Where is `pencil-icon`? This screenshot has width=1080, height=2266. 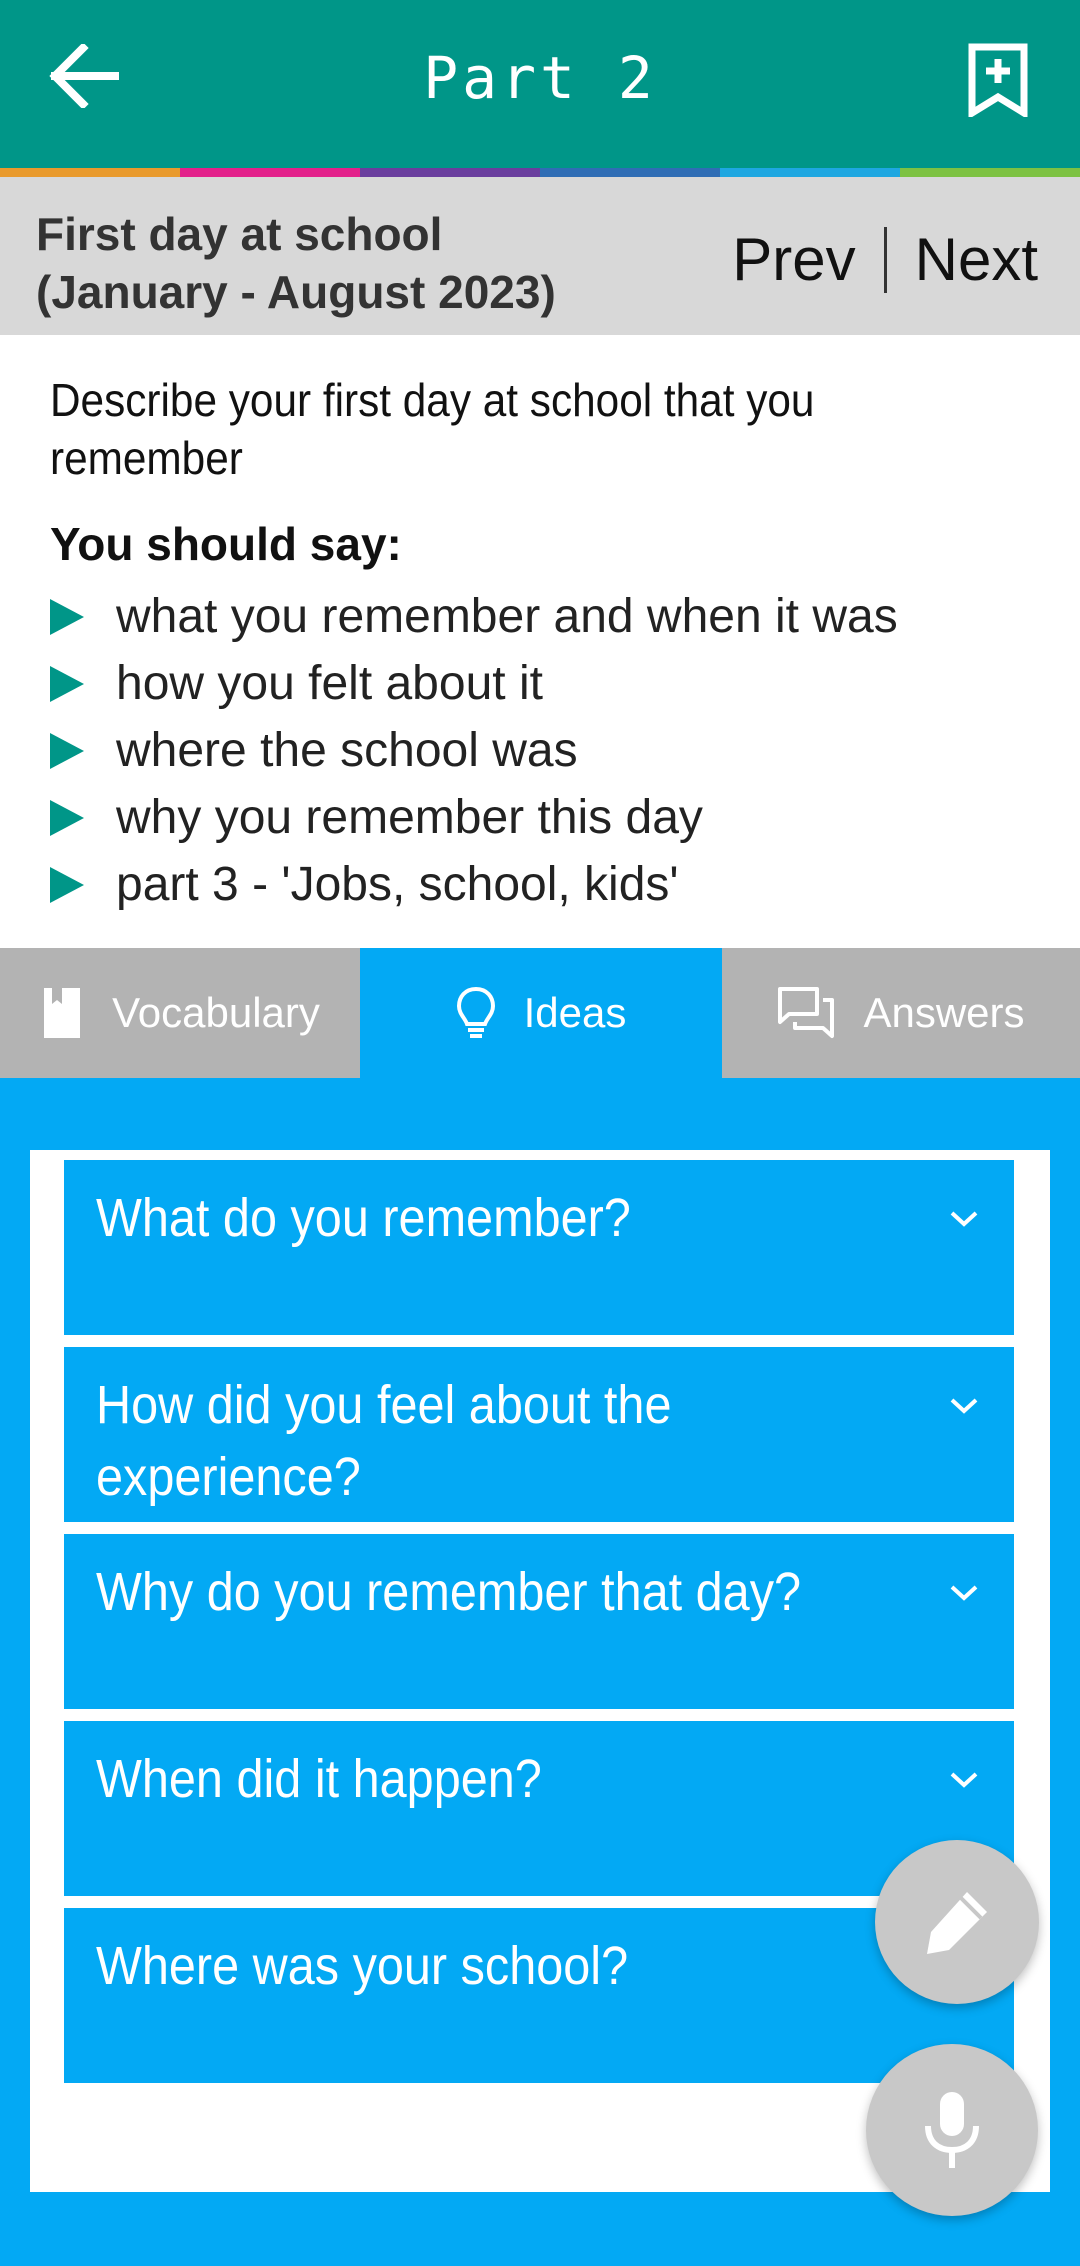
pencil-icon is located at coordinates (957, 1923).